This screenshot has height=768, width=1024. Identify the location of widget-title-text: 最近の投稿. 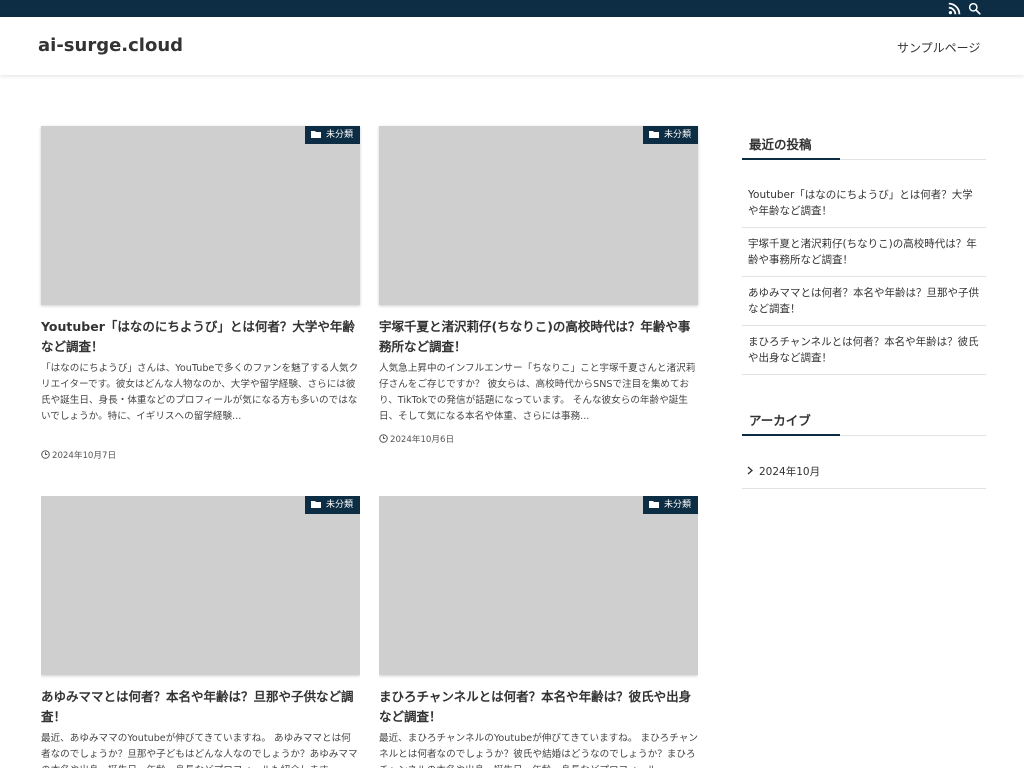
(780, 144).